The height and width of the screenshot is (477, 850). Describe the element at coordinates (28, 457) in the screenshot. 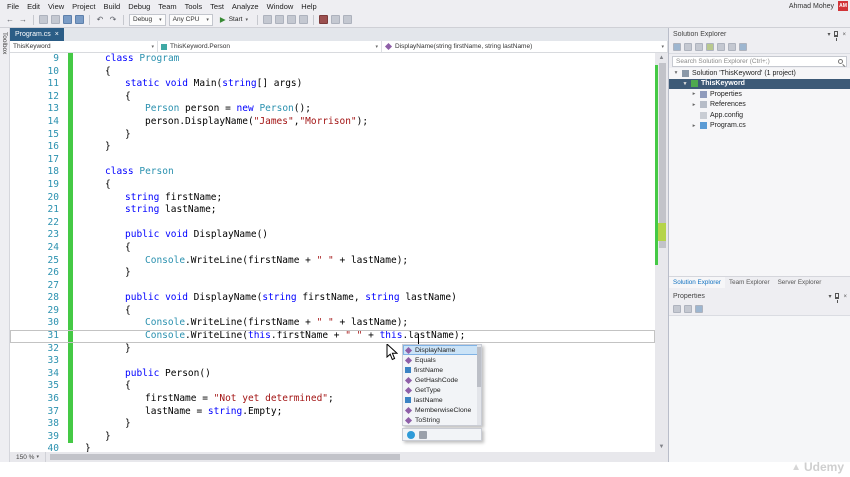

I see `zoom-control: 150 % ▾` at that location.